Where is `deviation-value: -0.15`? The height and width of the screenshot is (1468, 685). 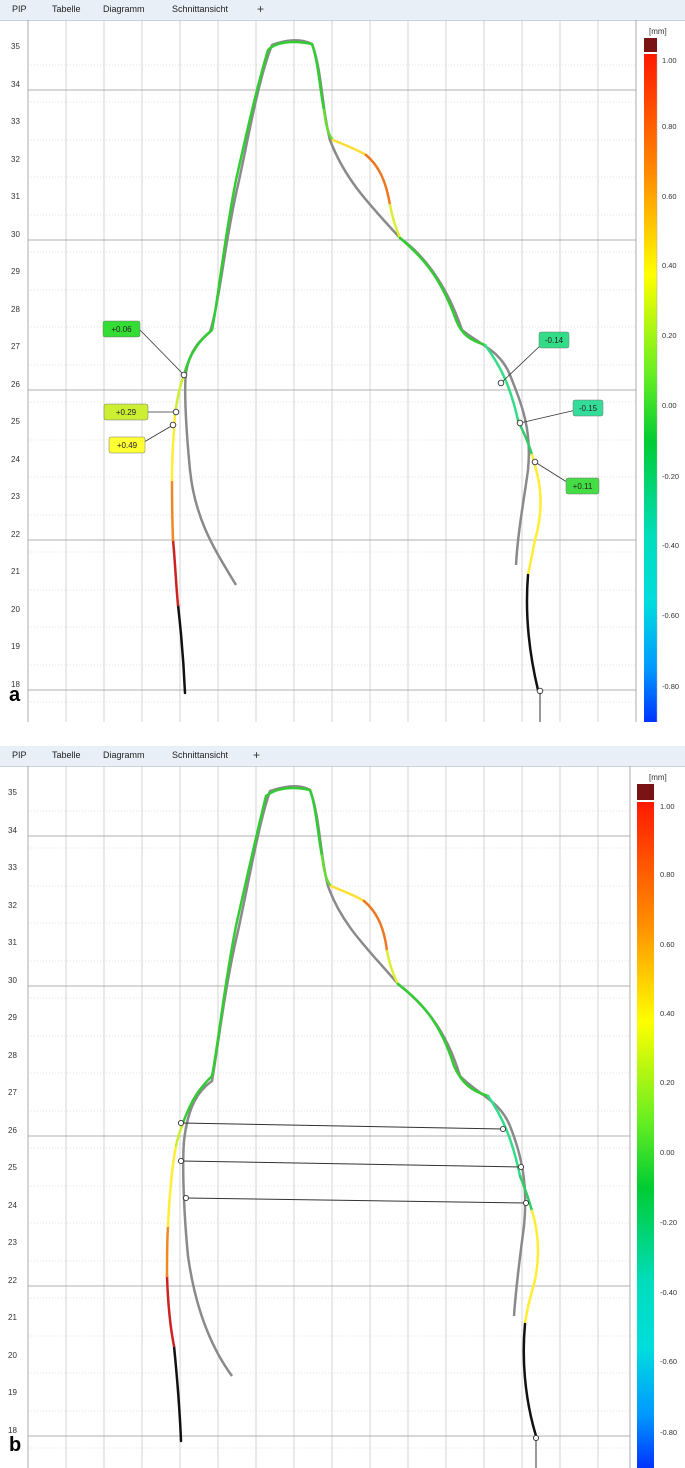
deviation-value: -0.15 is located at coordinates (588, 408).